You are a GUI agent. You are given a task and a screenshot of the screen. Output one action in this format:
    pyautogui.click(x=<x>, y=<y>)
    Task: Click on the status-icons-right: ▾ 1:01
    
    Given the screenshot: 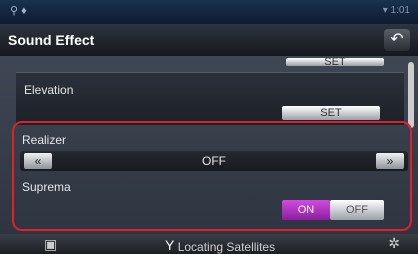 What is the action you would take?
    pyautogui.click(x=396, y=10)
    